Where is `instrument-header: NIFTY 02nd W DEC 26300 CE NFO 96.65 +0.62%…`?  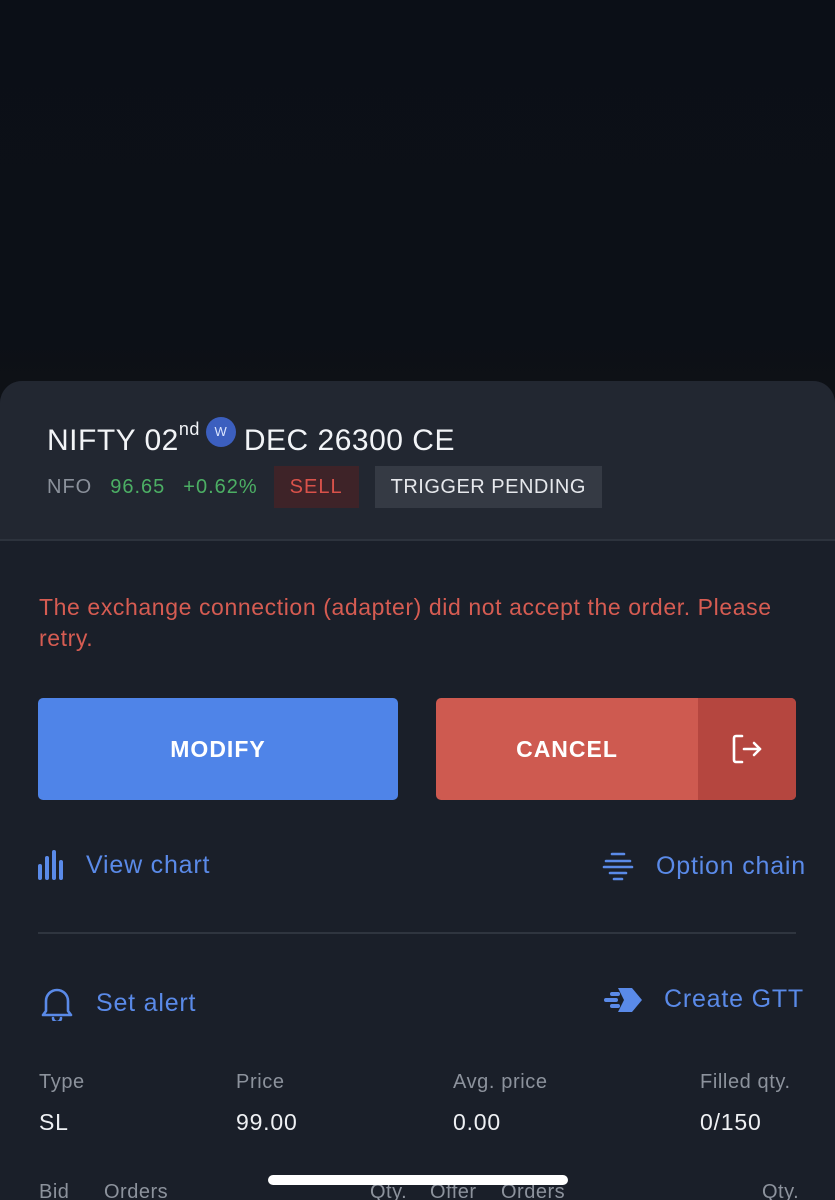
instrument-header: NIFTY 02nd W DEC 26300 CE NFO 96.65 +0.62%… is located at coordinates (417, 461).